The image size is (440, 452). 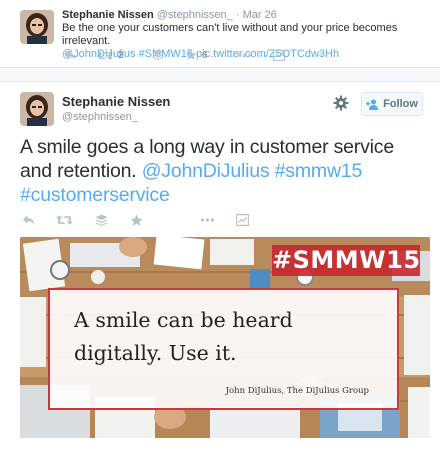 What do you see at coordinates (346, 260) in the screenshot?
I see `hashtag-overlay: #SMMW15` at bounding box center [346, 260].